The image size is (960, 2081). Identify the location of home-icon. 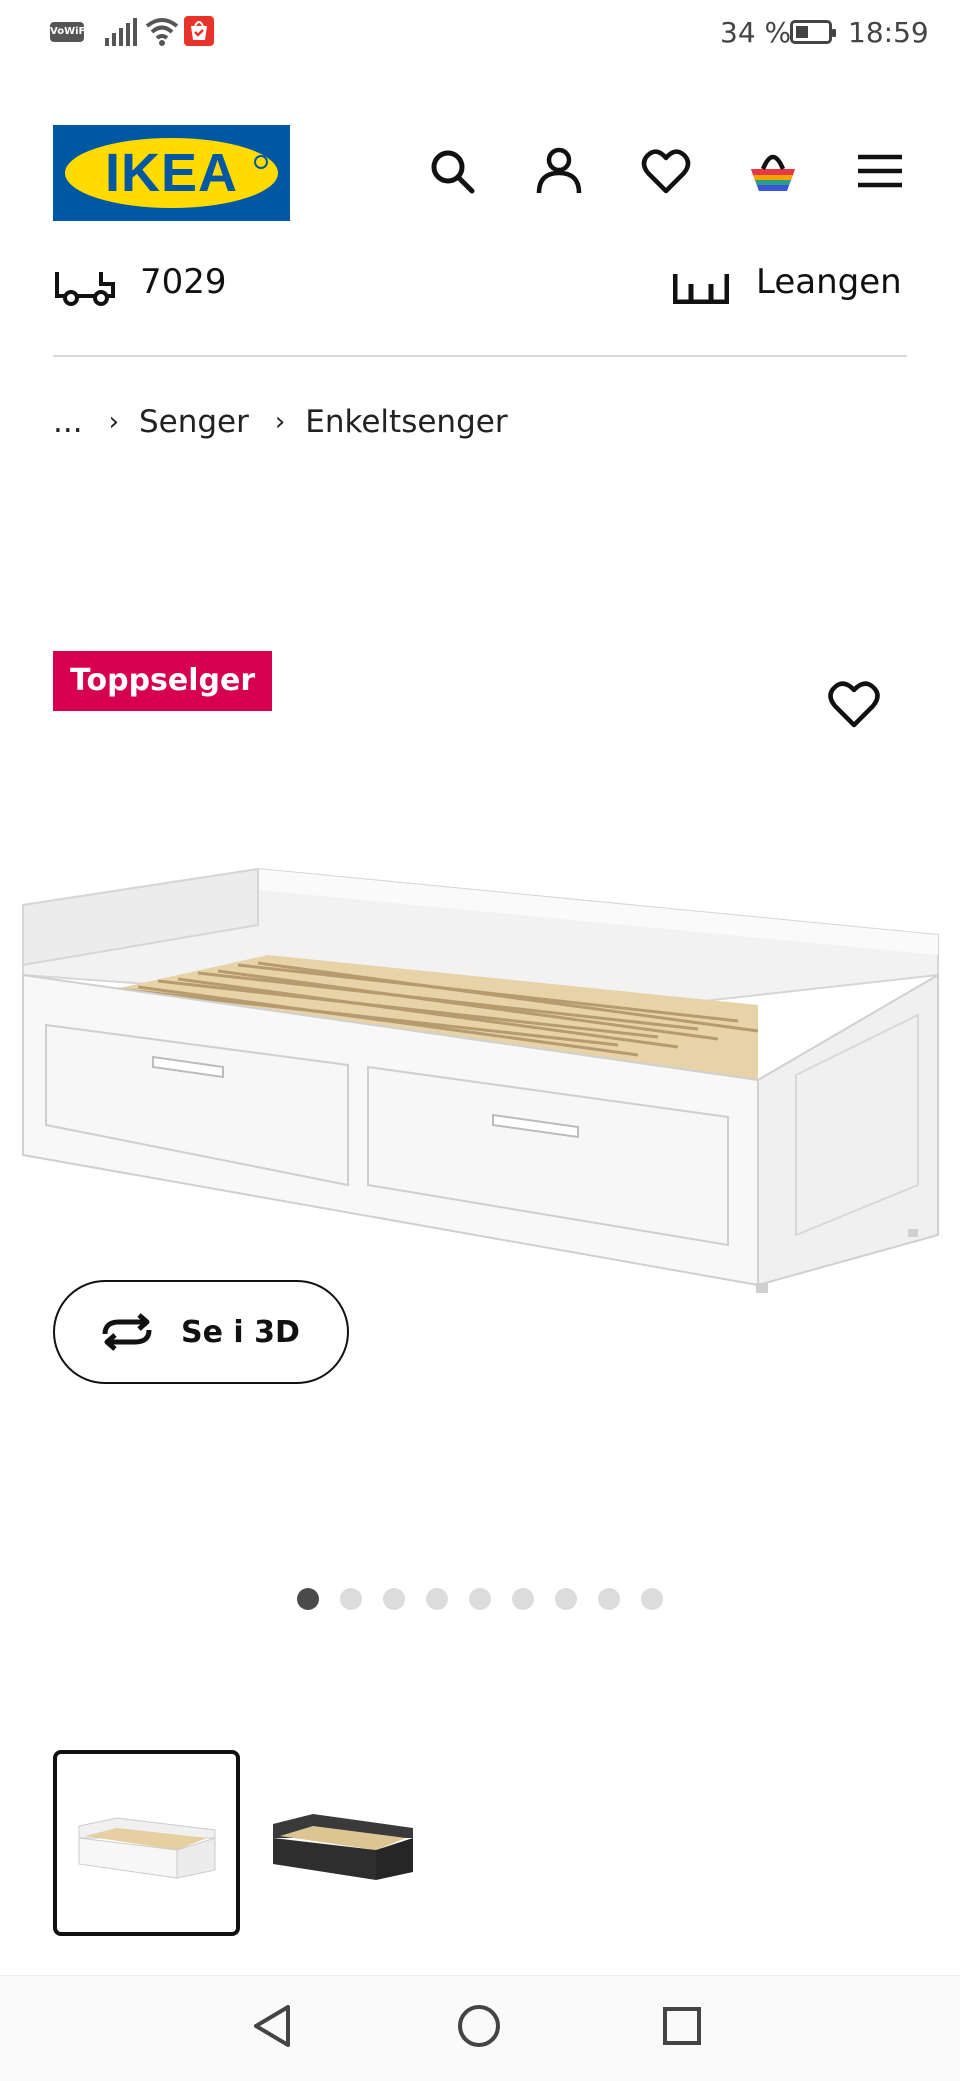
(479, 2026).